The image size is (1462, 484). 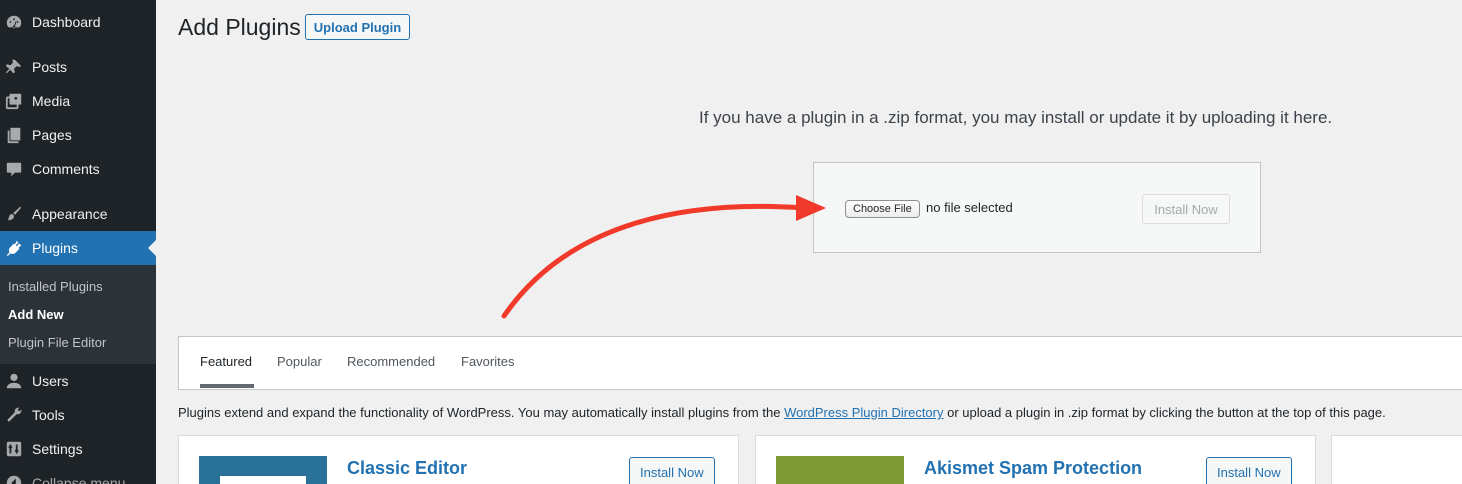 What do you see at coordinates (357, 27) in the screenshot?
I see `upload-plugin-button: Upload Plugin` at bounding box center [357, 27].